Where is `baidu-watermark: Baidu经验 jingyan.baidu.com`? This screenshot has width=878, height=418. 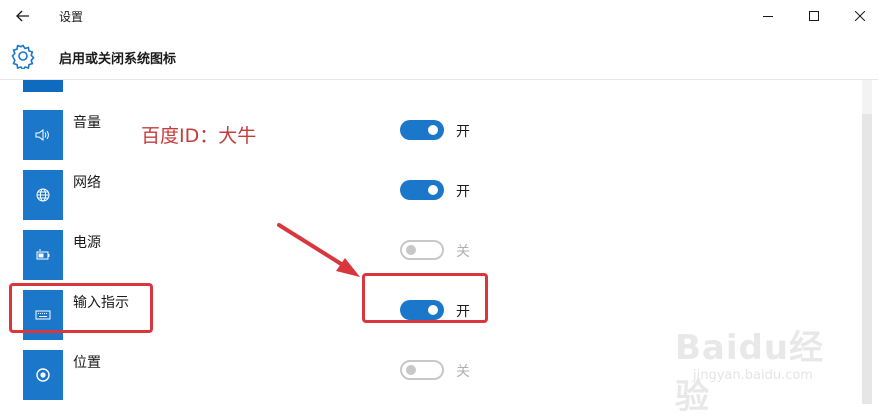 baidu-watermark: Baidu经验 jingyan.baidu.com is located at coordinates (755, 368).